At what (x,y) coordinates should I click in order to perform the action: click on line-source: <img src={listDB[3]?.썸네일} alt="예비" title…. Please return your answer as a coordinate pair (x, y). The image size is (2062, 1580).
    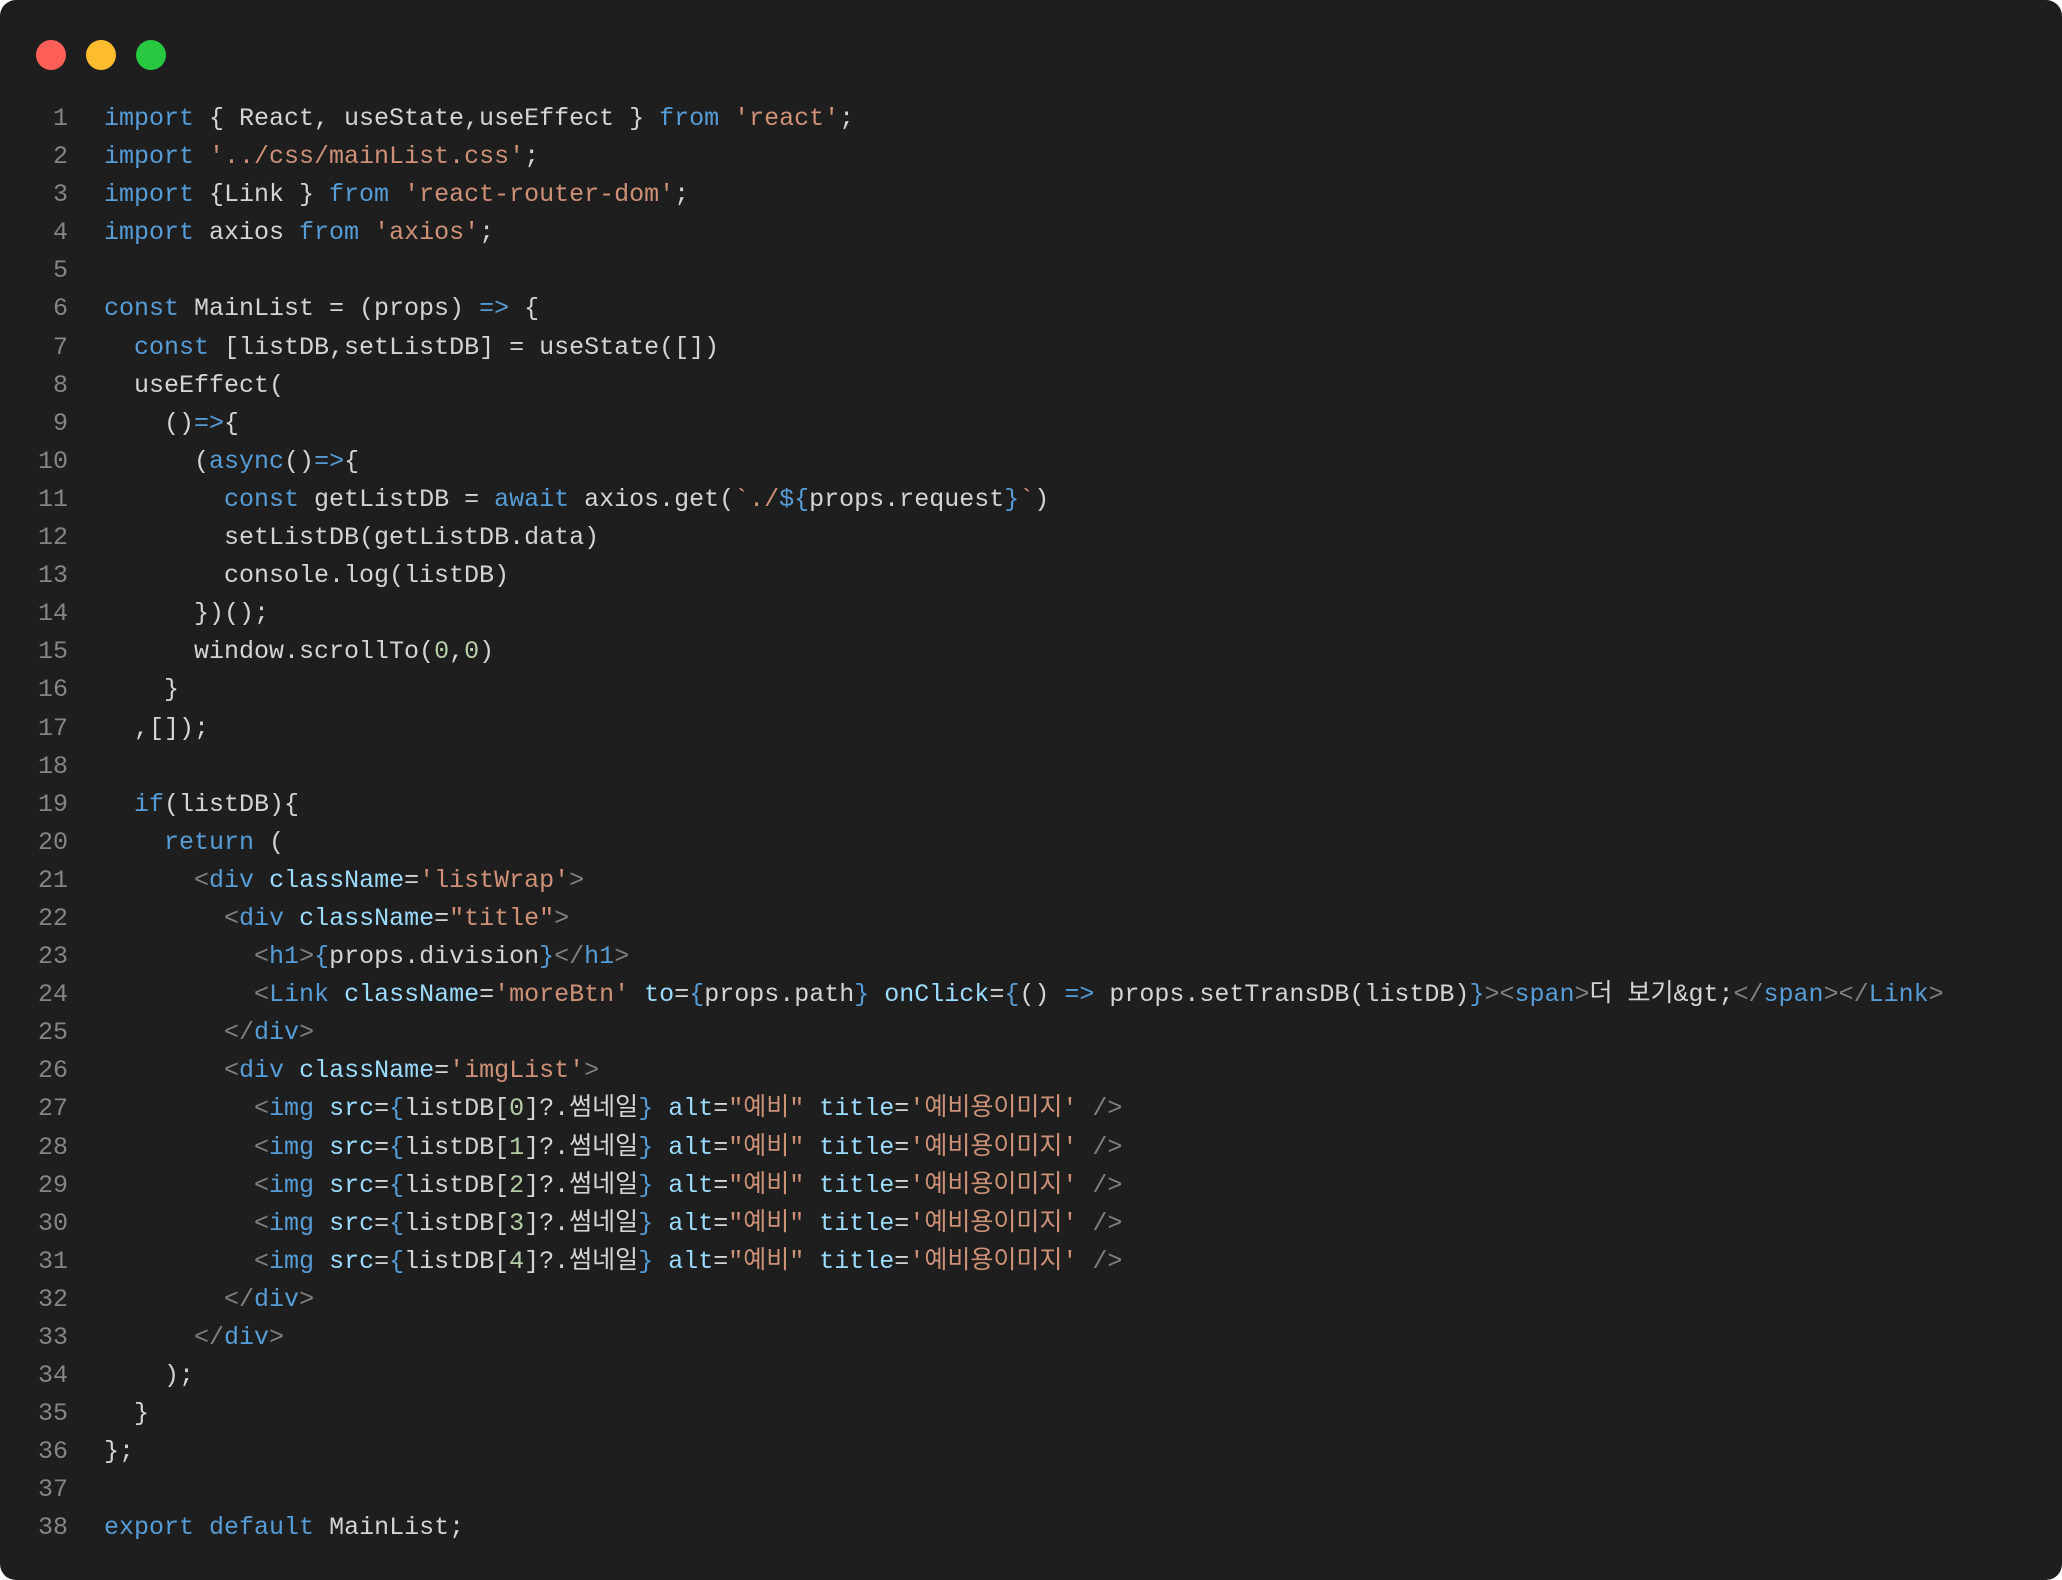
    Looking at the image, I should click on (595, 1224).